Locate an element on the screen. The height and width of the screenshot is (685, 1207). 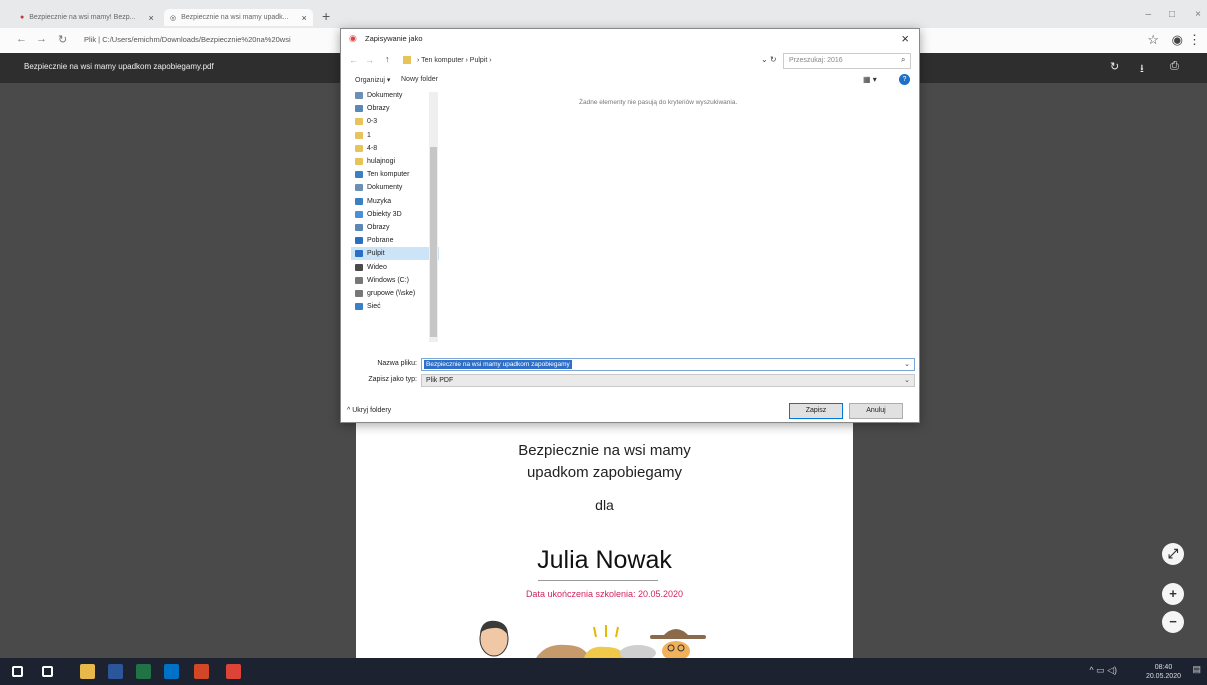
organize-menu: Organizuj ▾ is located at coordinates (372, 80).